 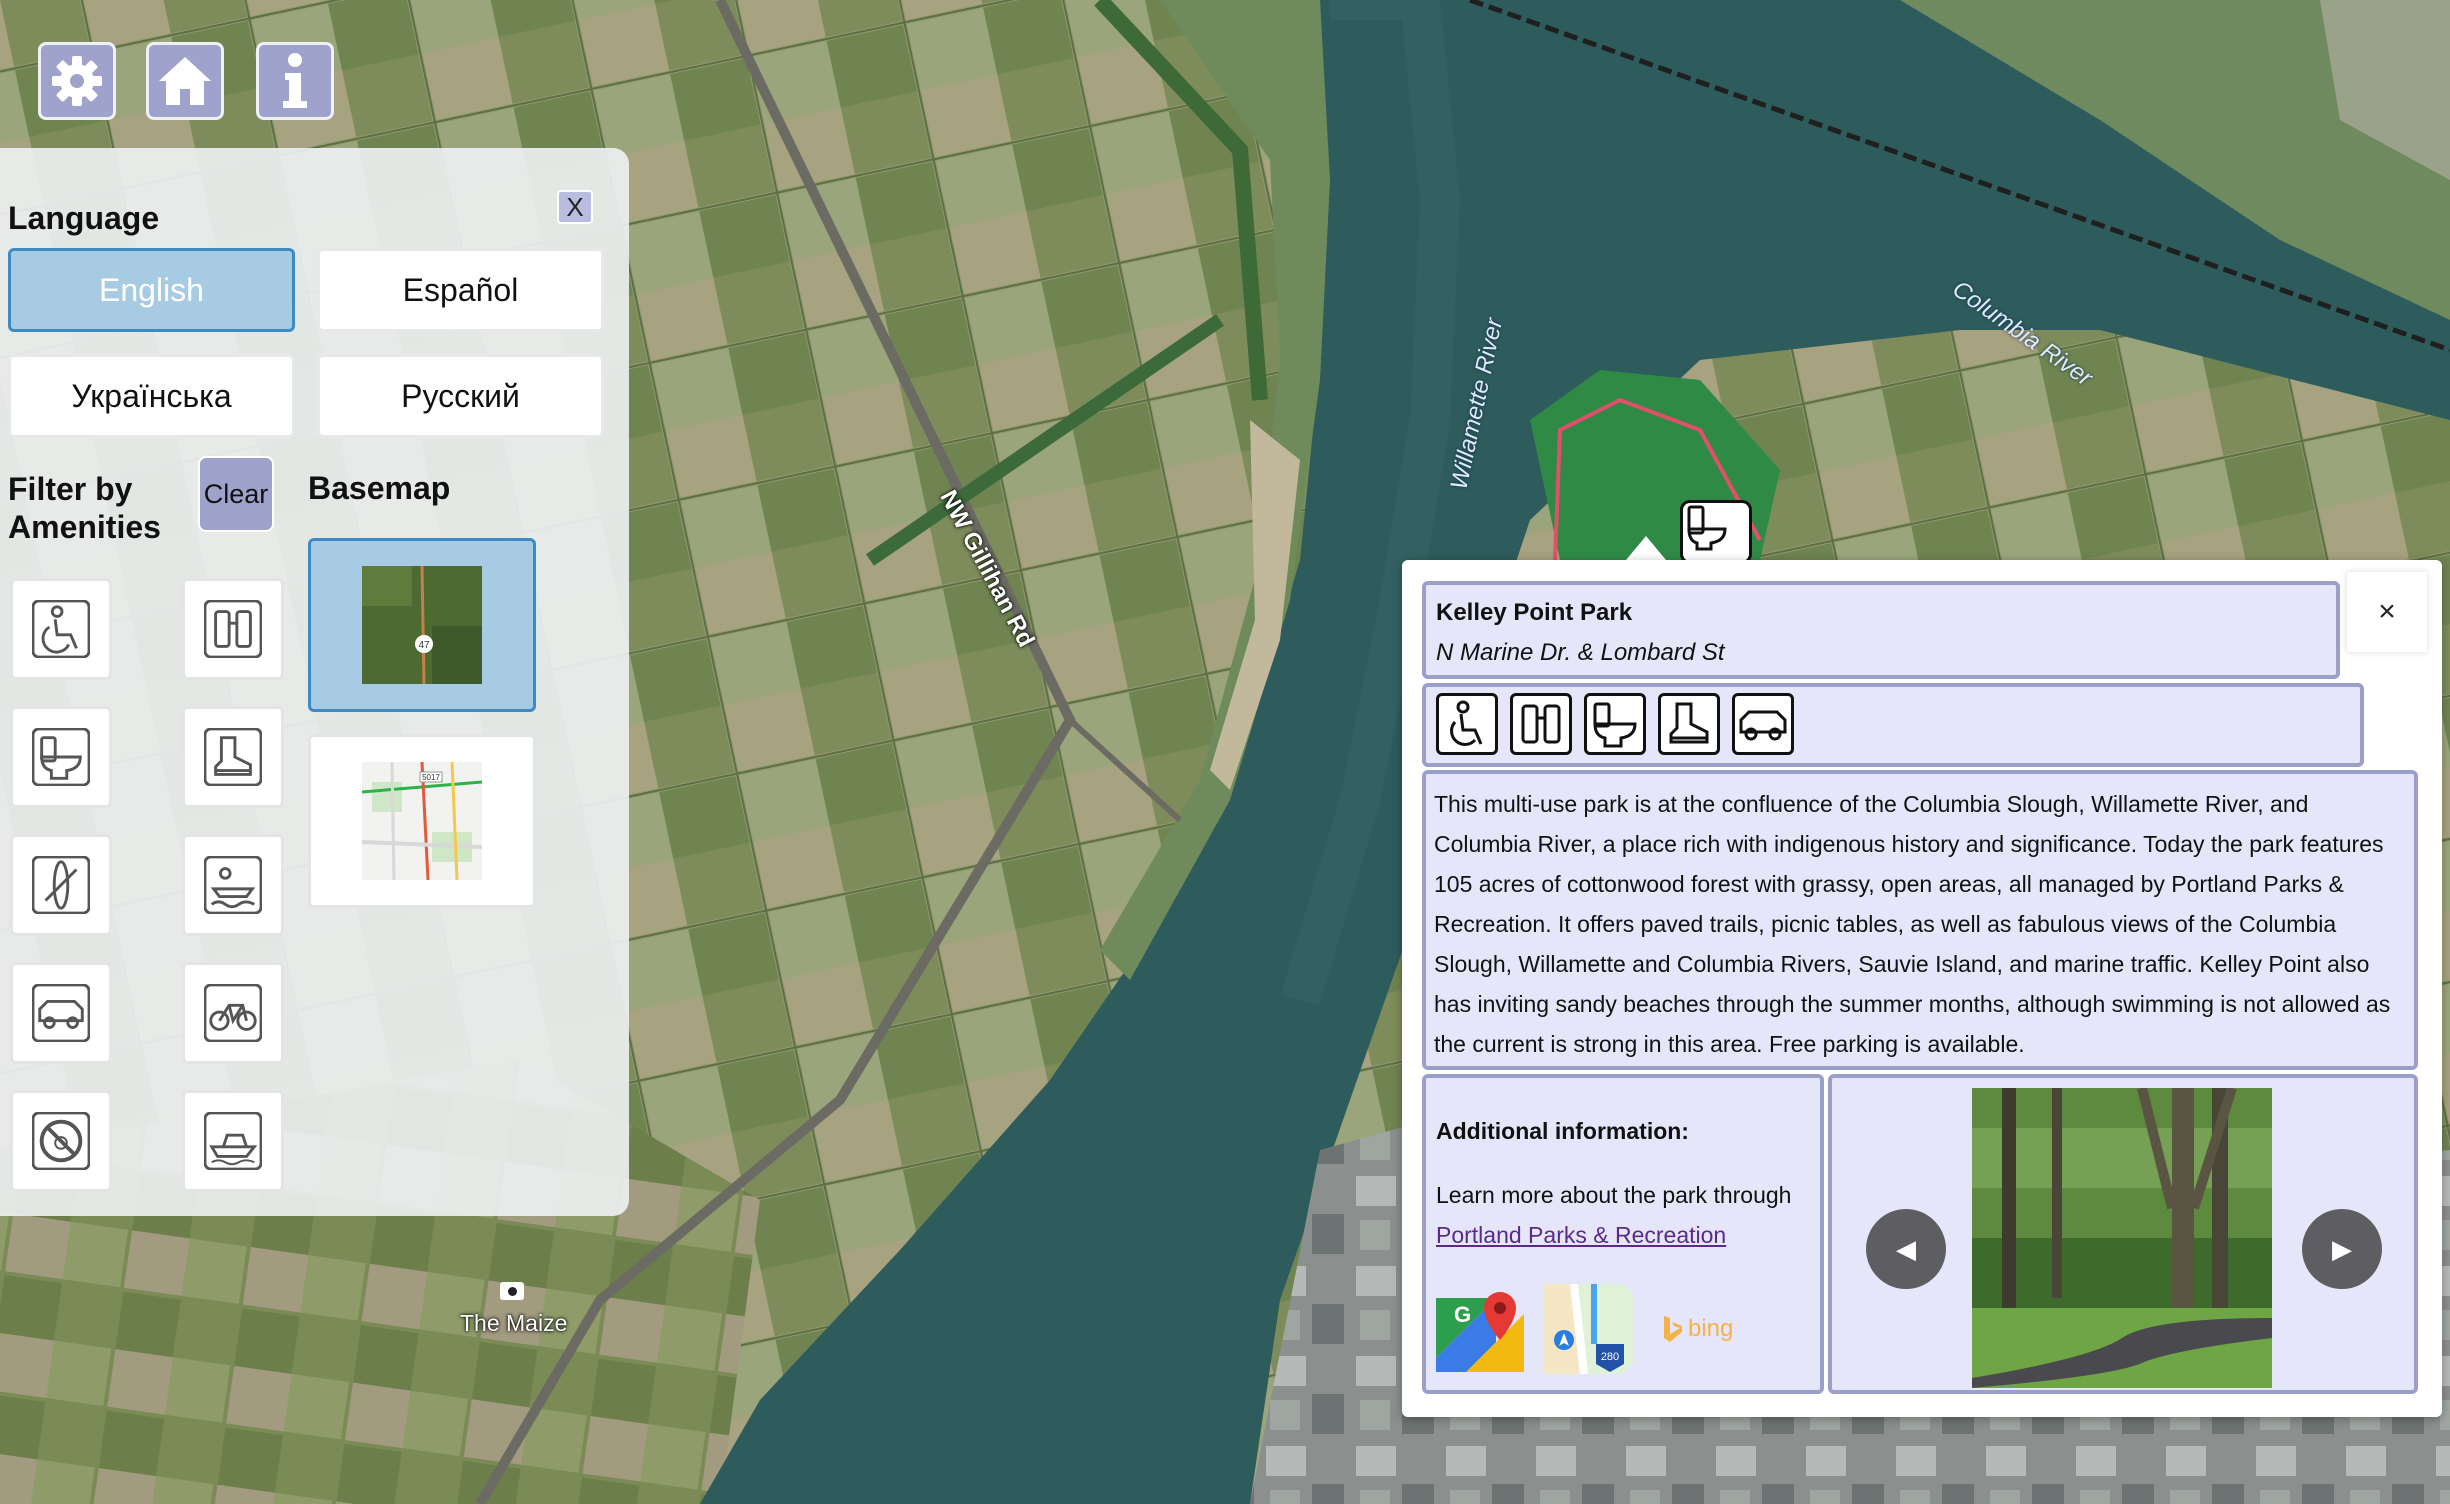 I want to click on language-title: Language, so click(x=84, y=218).